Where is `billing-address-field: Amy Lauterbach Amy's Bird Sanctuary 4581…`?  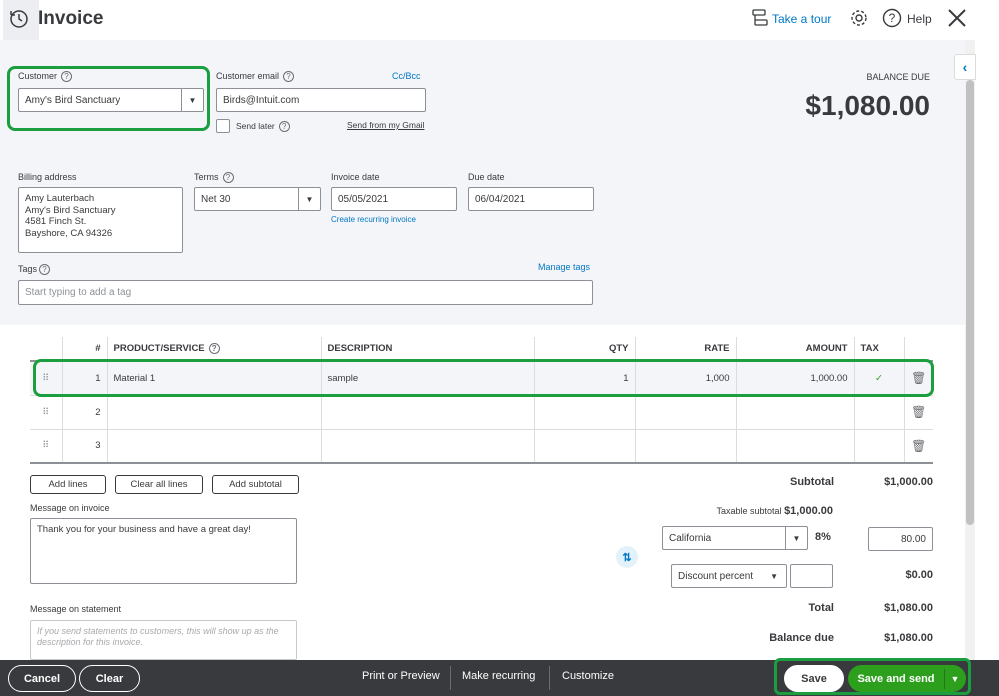 billing-address-field: Amy Lauterbach Amy's Bird Sanctuary 4581… is located at coordinates (100, 220).